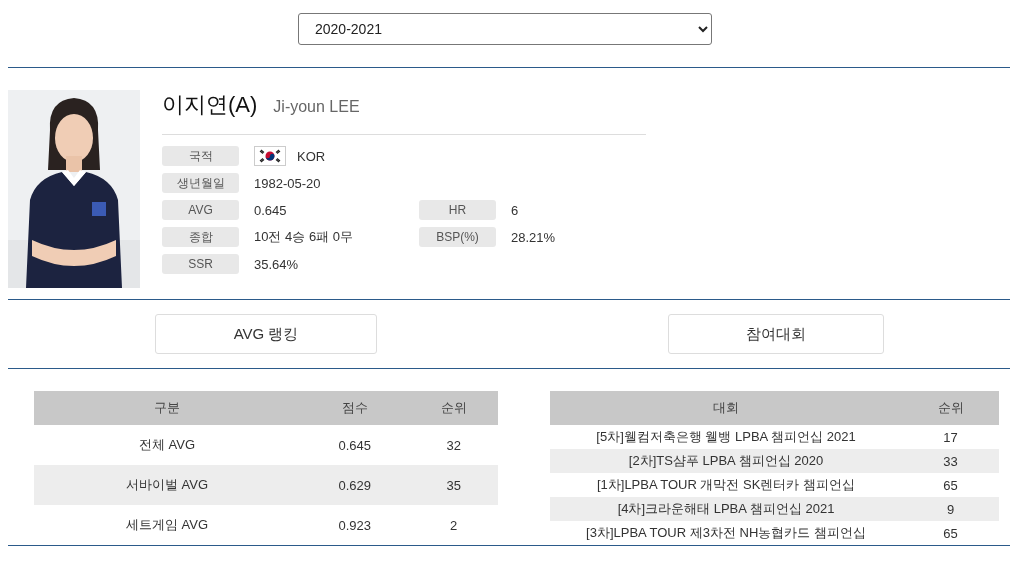 This screenshot has width=1010, height=568. I want to click on info-label: SSR, so click(200, 264).